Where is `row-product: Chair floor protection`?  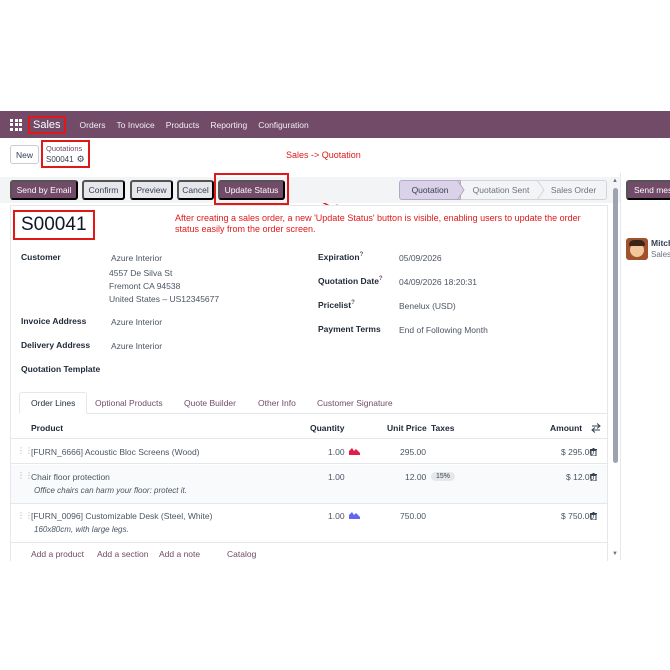
row-product: Chair floor protection is located at coordinates (70, 477).